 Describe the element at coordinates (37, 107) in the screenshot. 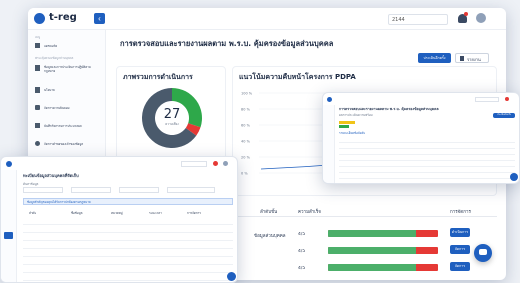

I see `check-icon` at that location.